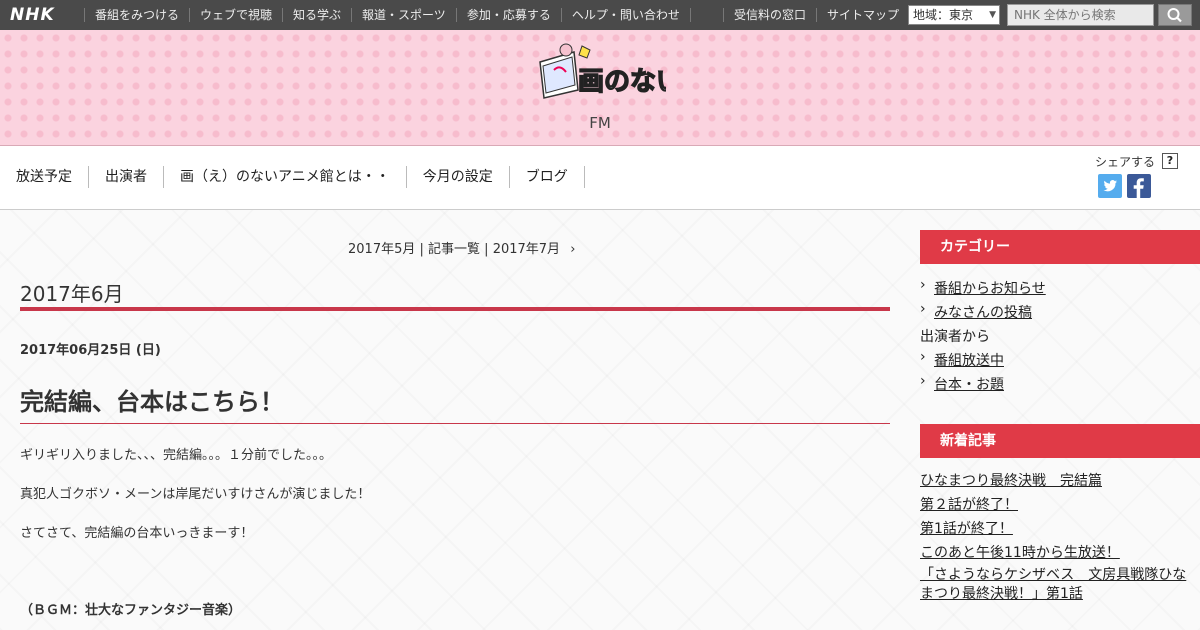  Describe the element at coordinates (381, 249) in the screenshot. I see `pager-prev-link: 2017年5月` at that location.